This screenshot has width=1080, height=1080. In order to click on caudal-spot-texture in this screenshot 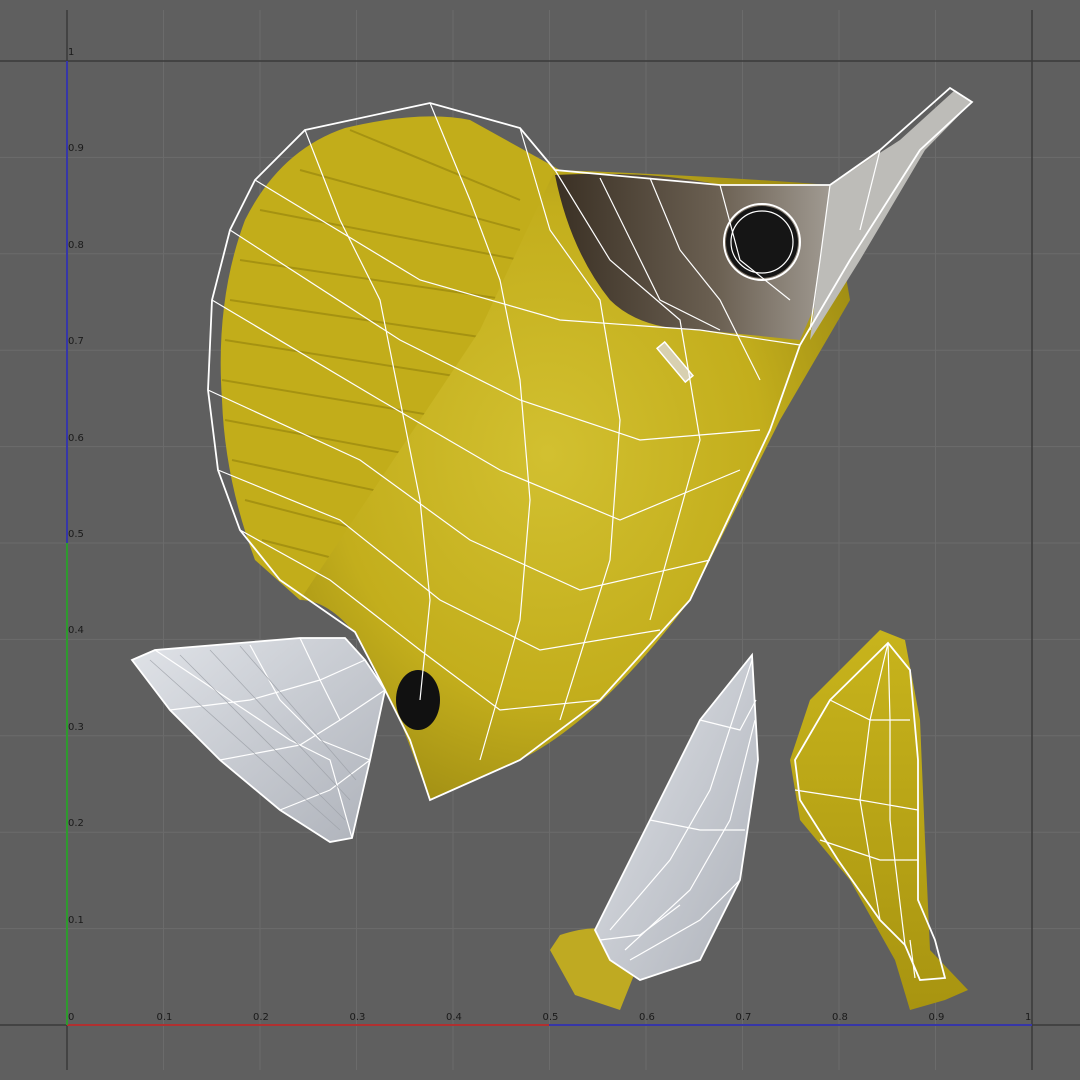, I will do `click(418, 700)`.